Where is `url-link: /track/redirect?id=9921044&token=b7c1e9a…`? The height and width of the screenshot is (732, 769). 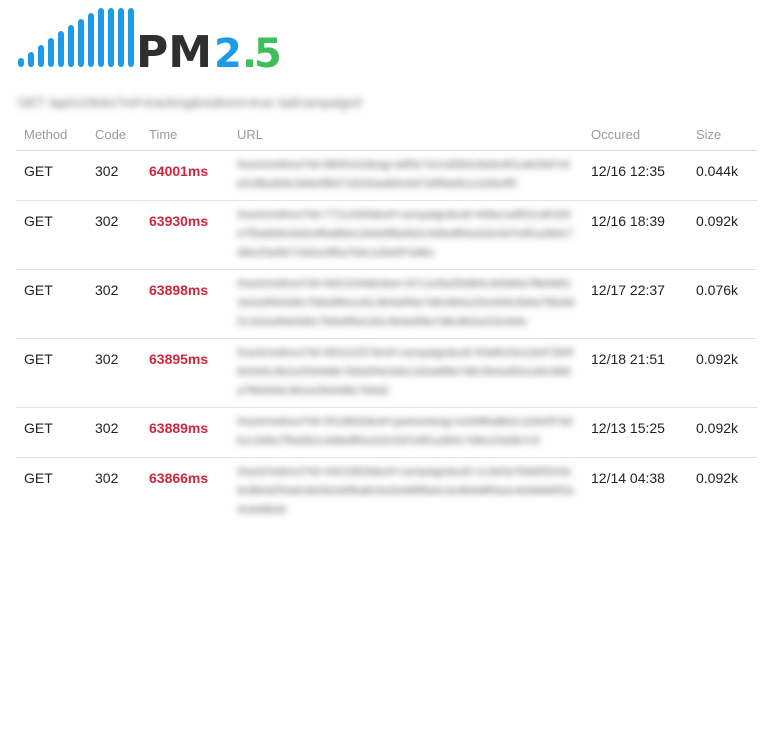
url-link: /track/redirect?id=9921044&token=b7c1e9a… is located at coordinates (406, 303).